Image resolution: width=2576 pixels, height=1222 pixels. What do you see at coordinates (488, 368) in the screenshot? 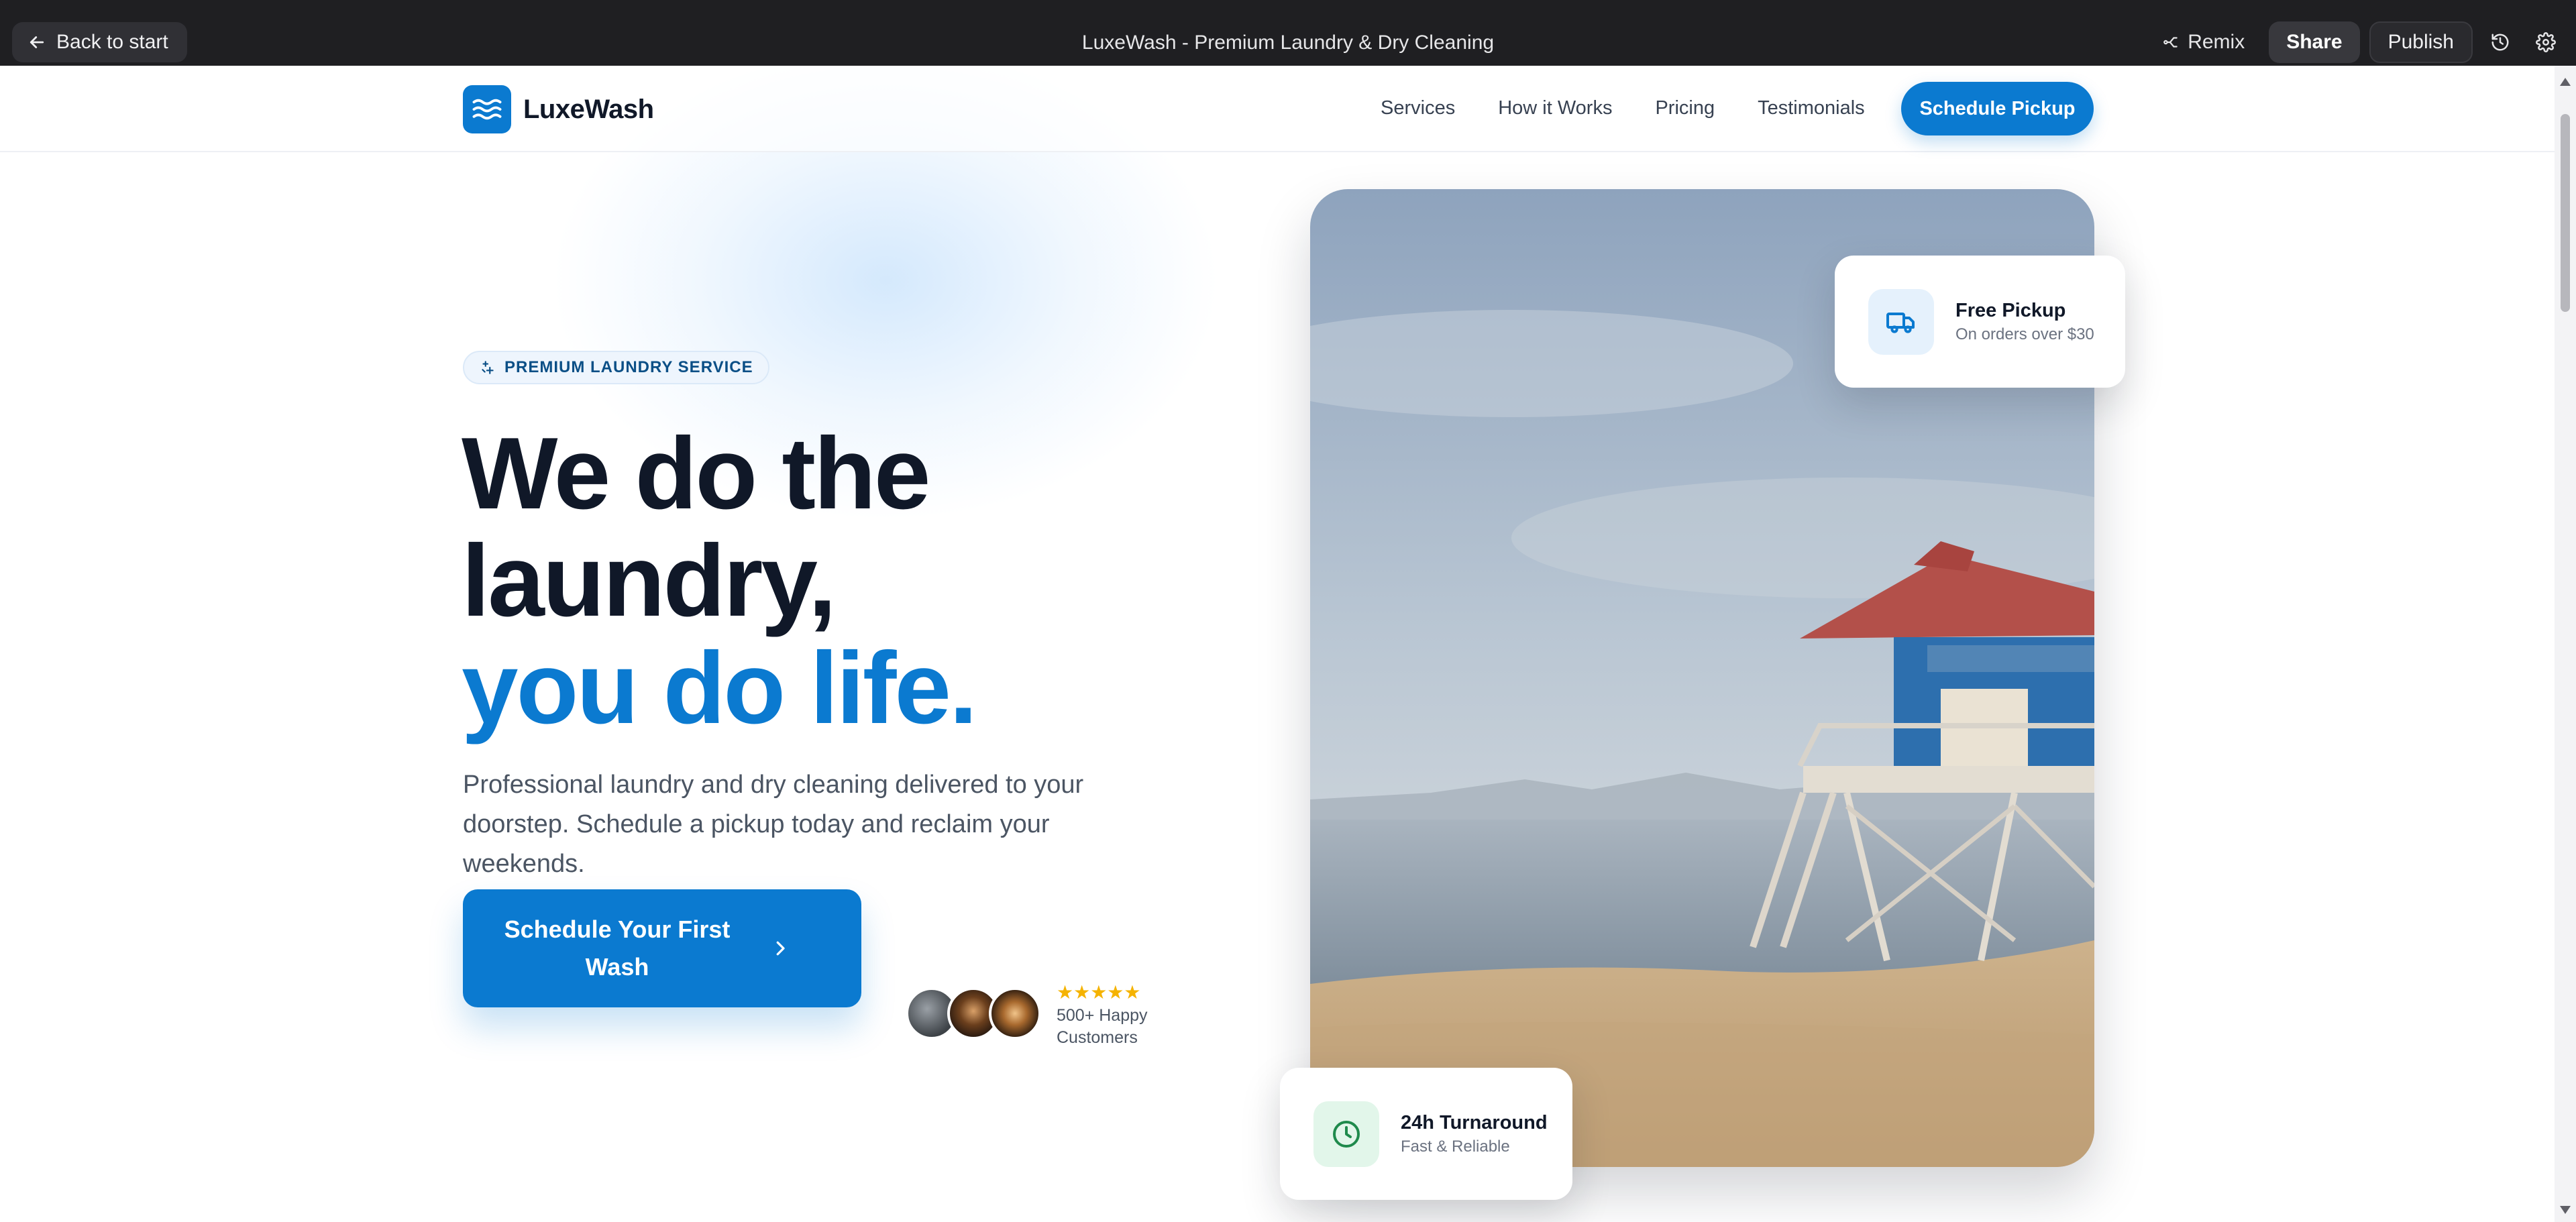
I see `sparkle-icon` at bounding box center [488, 368].